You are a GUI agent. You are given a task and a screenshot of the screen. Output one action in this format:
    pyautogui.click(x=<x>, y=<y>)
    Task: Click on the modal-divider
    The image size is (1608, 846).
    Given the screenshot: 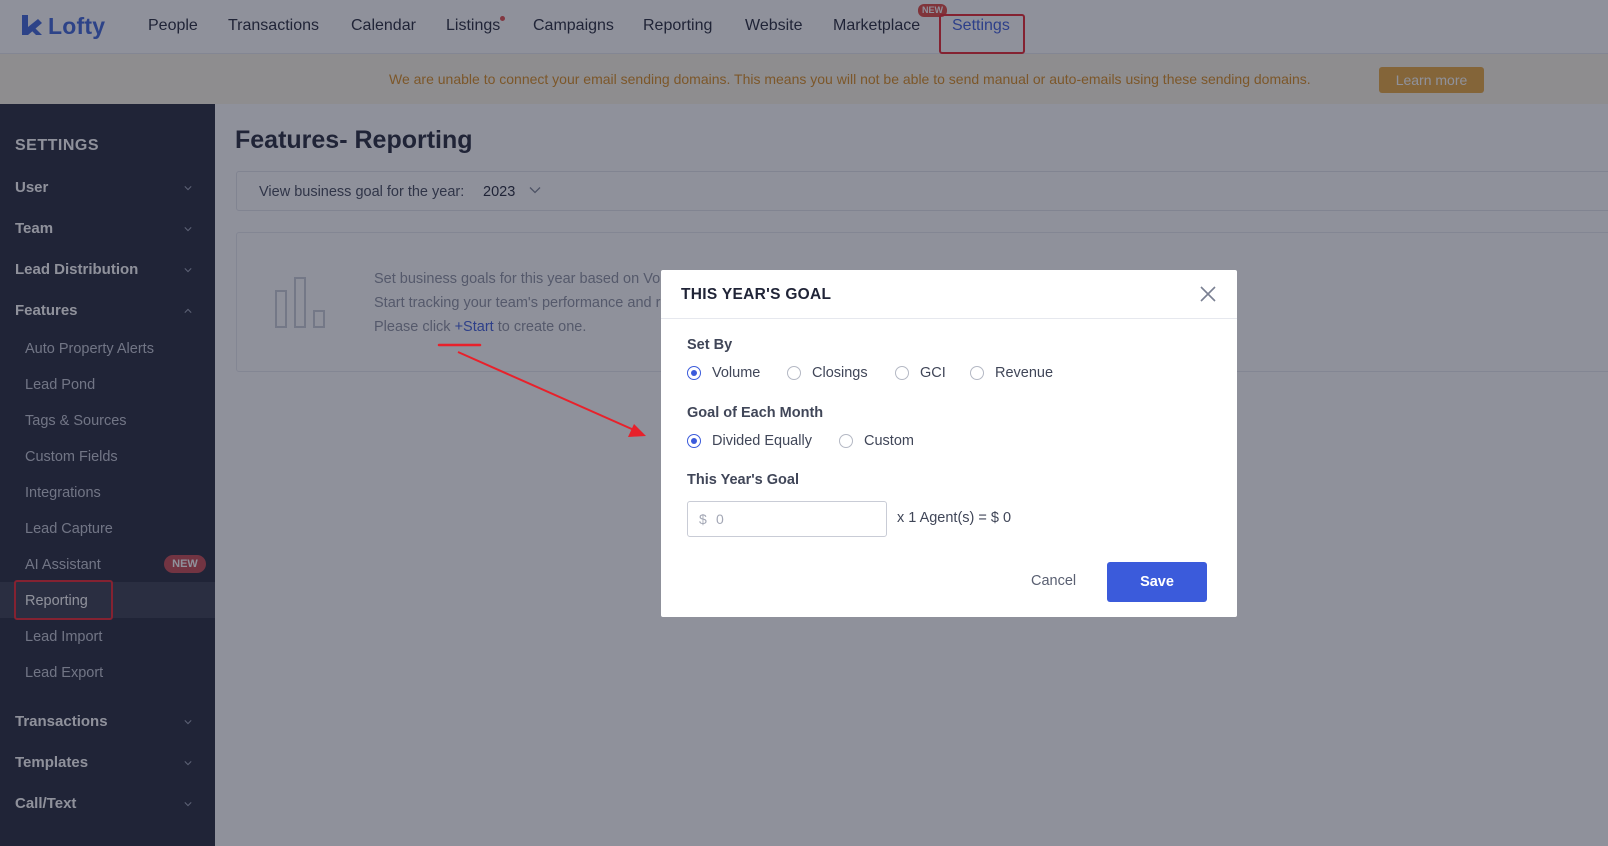 What is the action you would take?
    pyautogui.click(x=949, y=318)
    